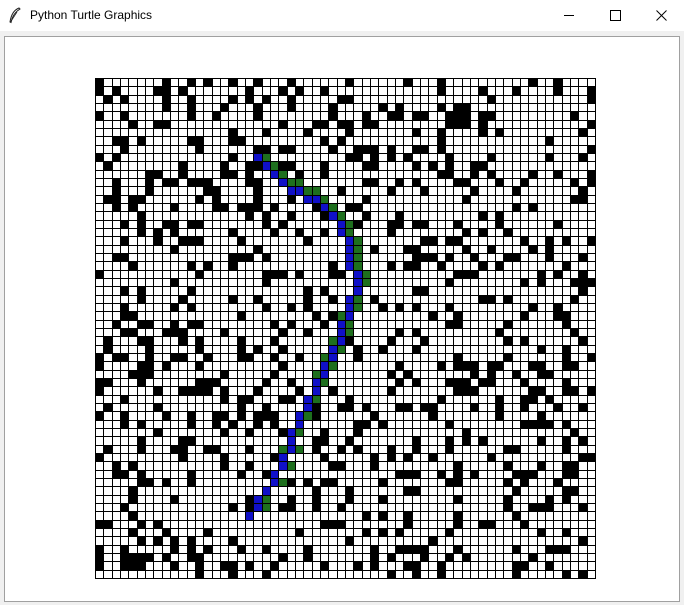  I want to click on close-button, so click(661, 15).